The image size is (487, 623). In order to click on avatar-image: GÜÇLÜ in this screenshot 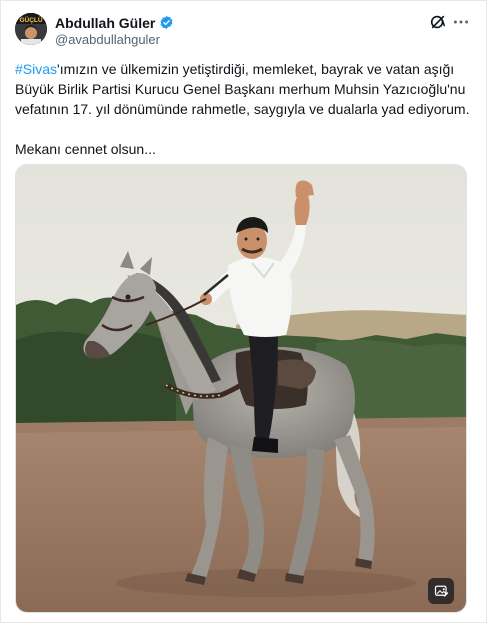, I will do `click(31, 29)`.